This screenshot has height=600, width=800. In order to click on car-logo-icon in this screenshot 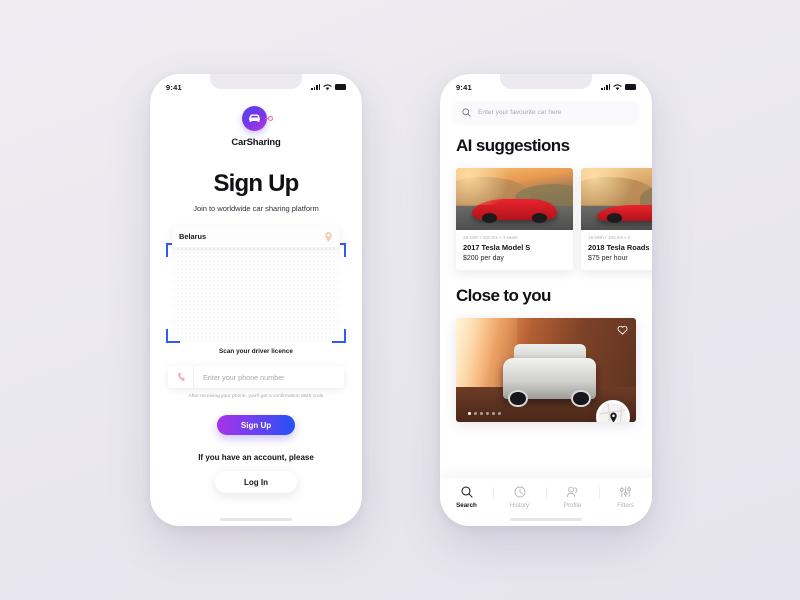, I will do `click(257, 119)`.